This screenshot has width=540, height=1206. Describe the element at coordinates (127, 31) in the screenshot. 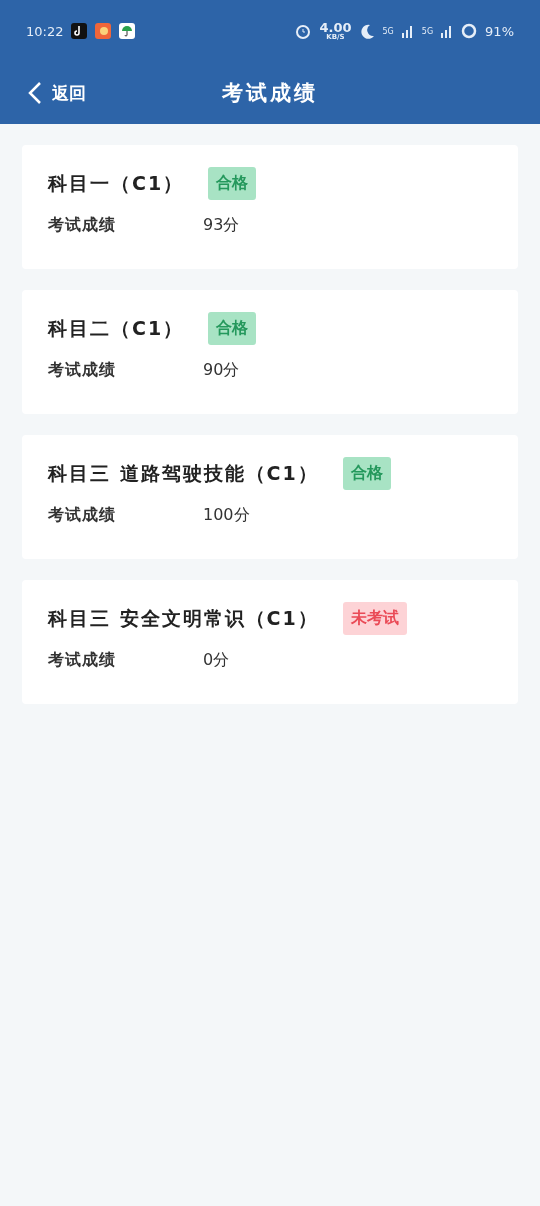

I see `umbrella-icon` at that location.